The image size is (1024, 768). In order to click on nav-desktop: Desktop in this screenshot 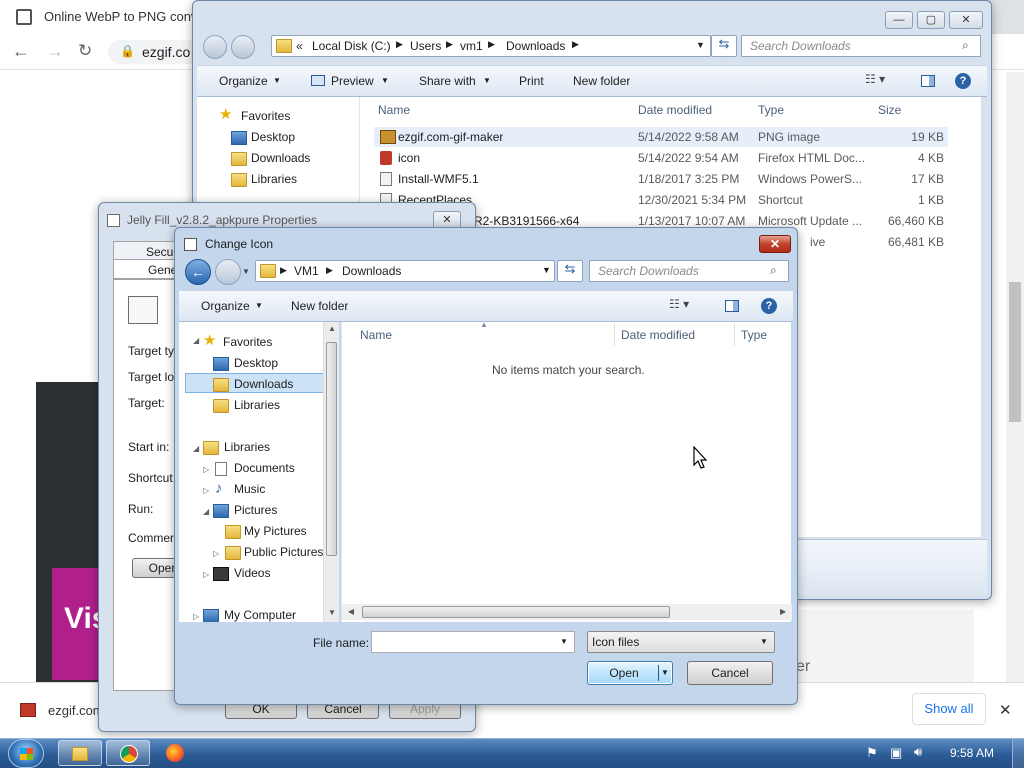, I will do `click(273, 137)`.